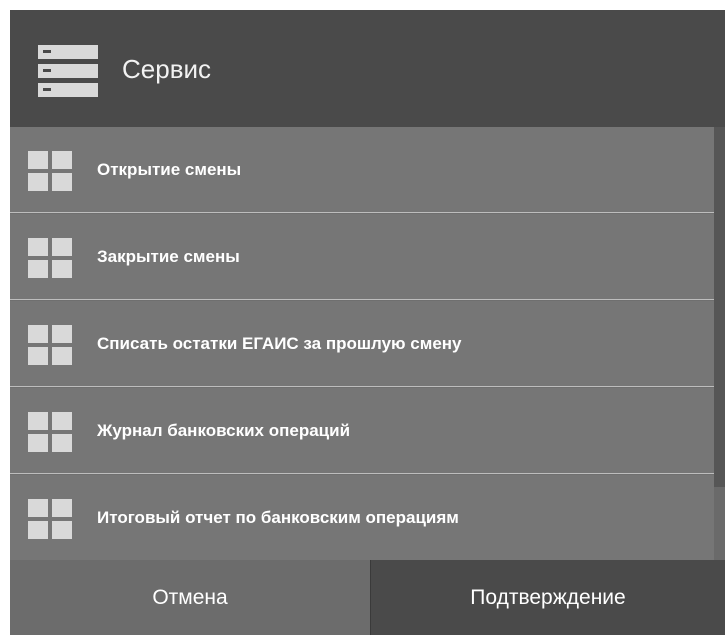  I want to click on menu-item-bank-summary-report: Итоговый отчет по банковским операциям, so click(362, 518).